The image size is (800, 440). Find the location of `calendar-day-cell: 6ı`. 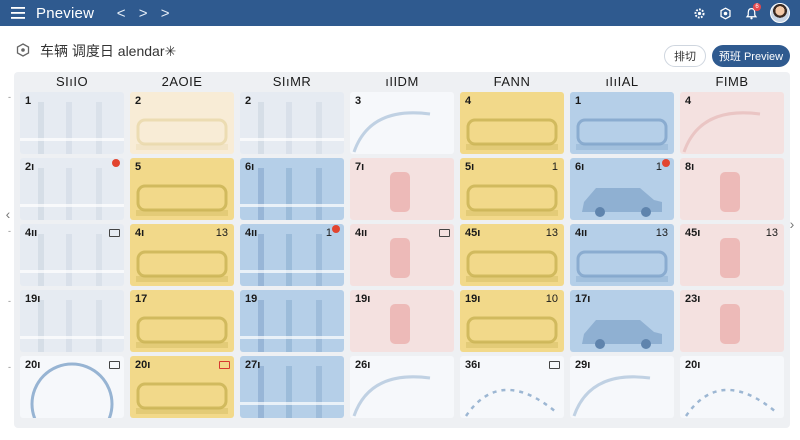

calendar-day-cell: 6ı is located at coordinates (292, 189).